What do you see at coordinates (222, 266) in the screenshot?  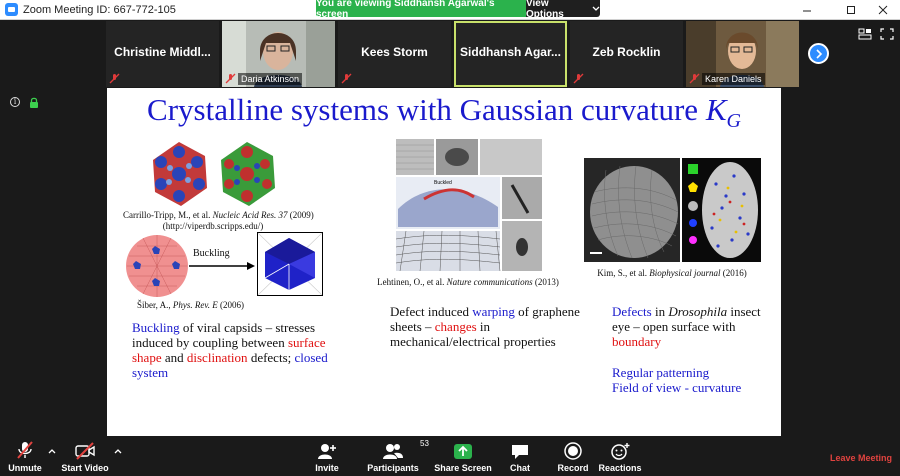 I see `buckling-arrow` at bounding box center [222, 266].